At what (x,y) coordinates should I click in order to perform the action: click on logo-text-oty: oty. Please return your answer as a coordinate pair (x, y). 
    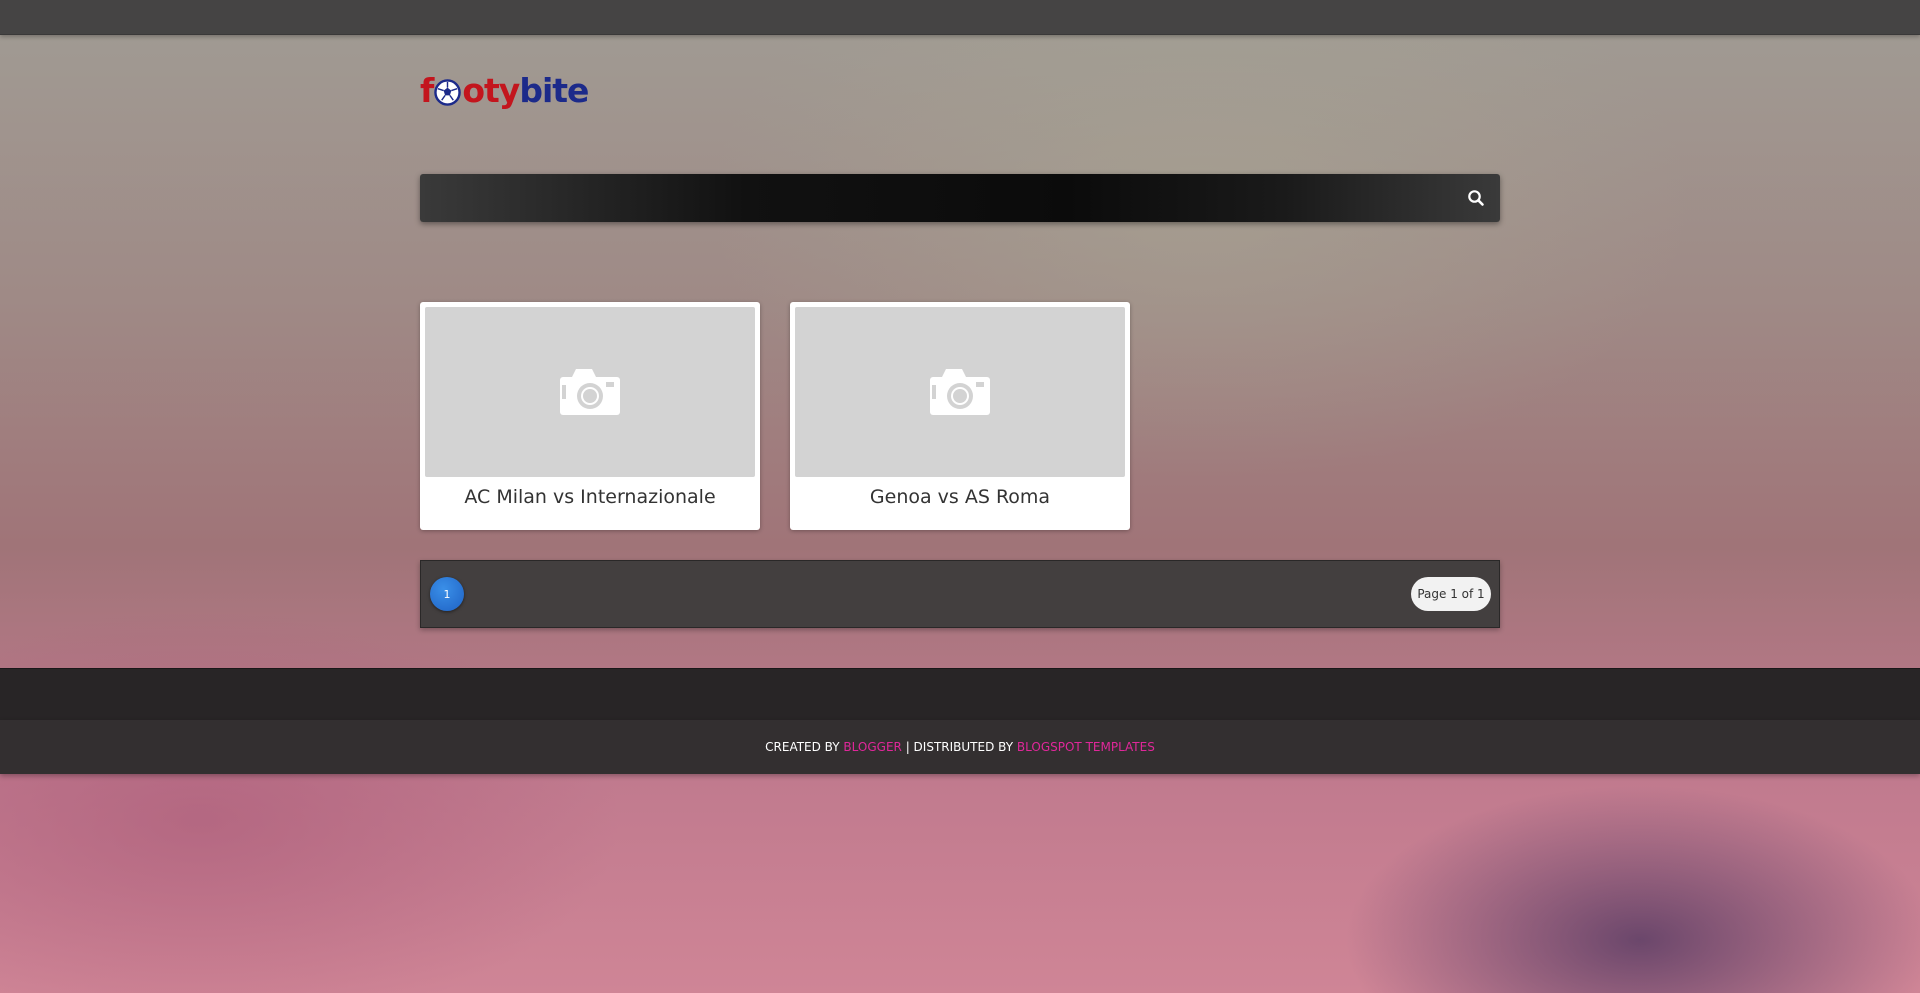
    Looking at the image, I should click on (491, 90).